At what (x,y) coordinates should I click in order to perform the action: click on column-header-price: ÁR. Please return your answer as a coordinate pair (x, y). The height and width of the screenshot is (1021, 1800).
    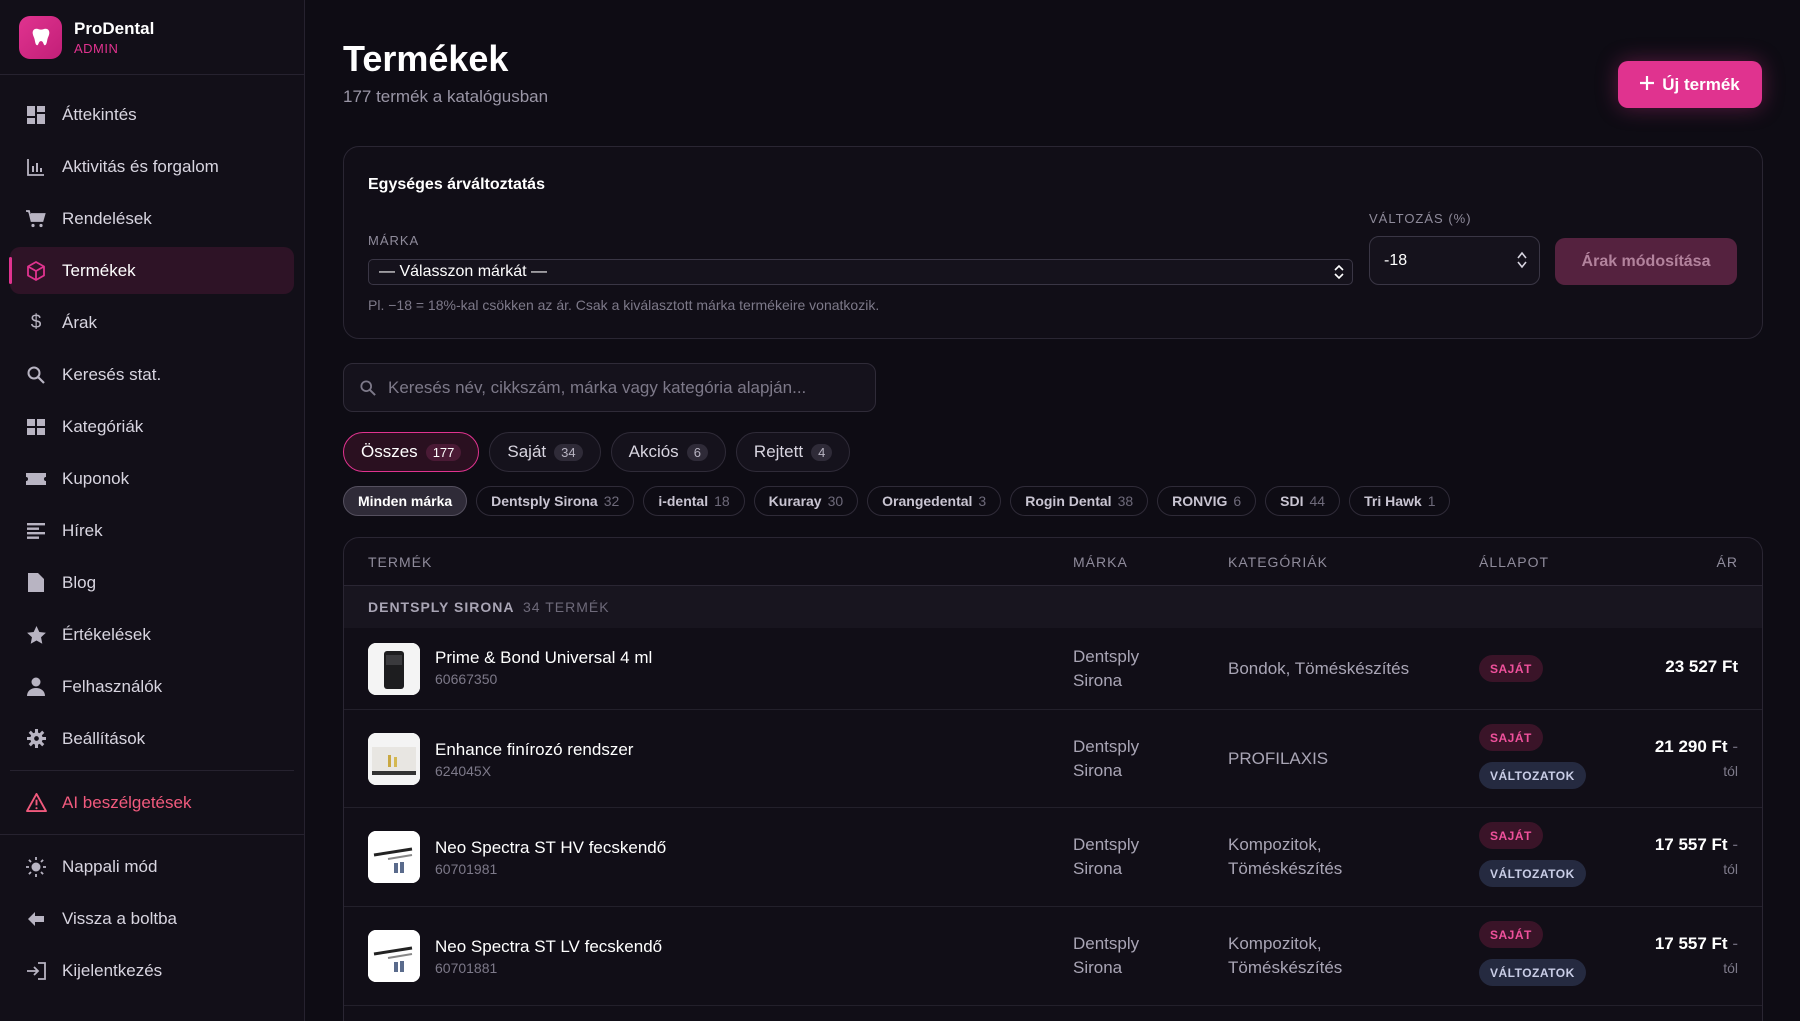
    Looking at the image, I should click on (1727, 562).